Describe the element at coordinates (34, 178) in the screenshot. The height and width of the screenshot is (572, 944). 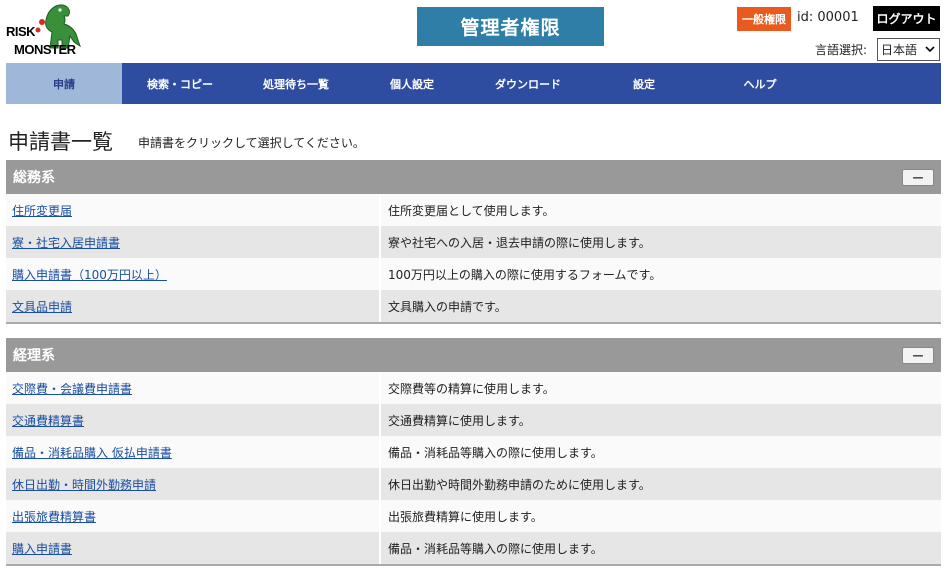
I see `section-title: 総務系` at that location.